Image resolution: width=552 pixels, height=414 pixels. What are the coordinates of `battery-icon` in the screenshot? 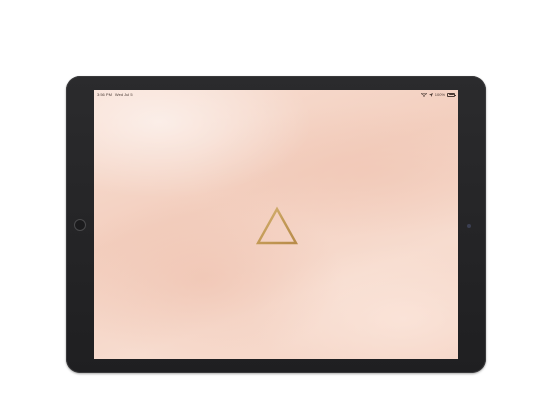 It's located at (451, 94).